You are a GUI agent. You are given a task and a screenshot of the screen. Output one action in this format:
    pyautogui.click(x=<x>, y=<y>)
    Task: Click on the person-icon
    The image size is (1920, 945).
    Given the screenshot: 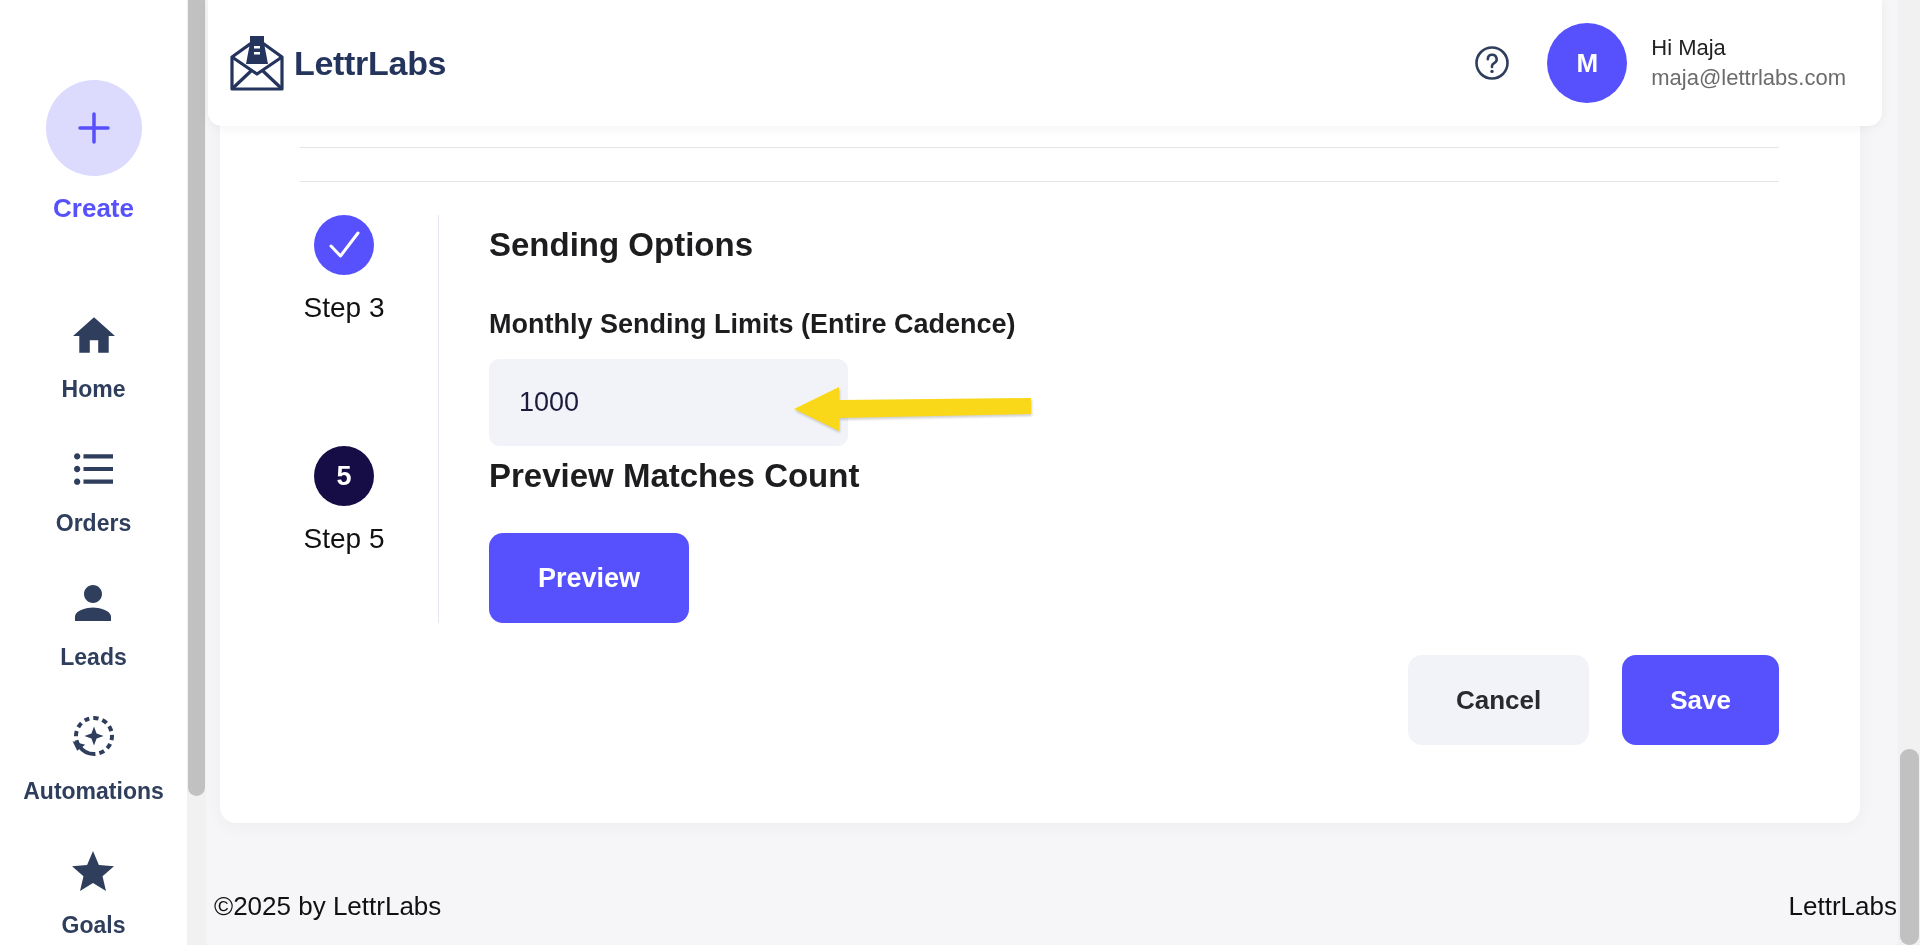 What is the action you would take?
    pyautogui.click(x=93, y=603)
    